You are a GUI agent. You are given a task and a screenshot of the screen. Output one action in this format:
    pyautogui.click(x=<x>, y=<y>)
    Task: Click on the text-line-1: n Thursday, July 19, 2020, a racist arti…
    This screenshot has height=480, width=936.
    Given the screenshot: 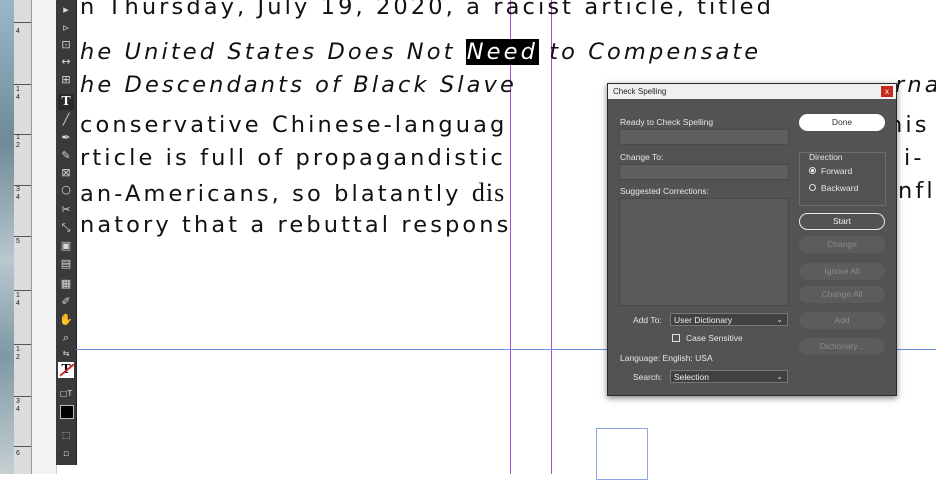 What is the action you would take?
    pyautogui.click(x=427, y=10)
    